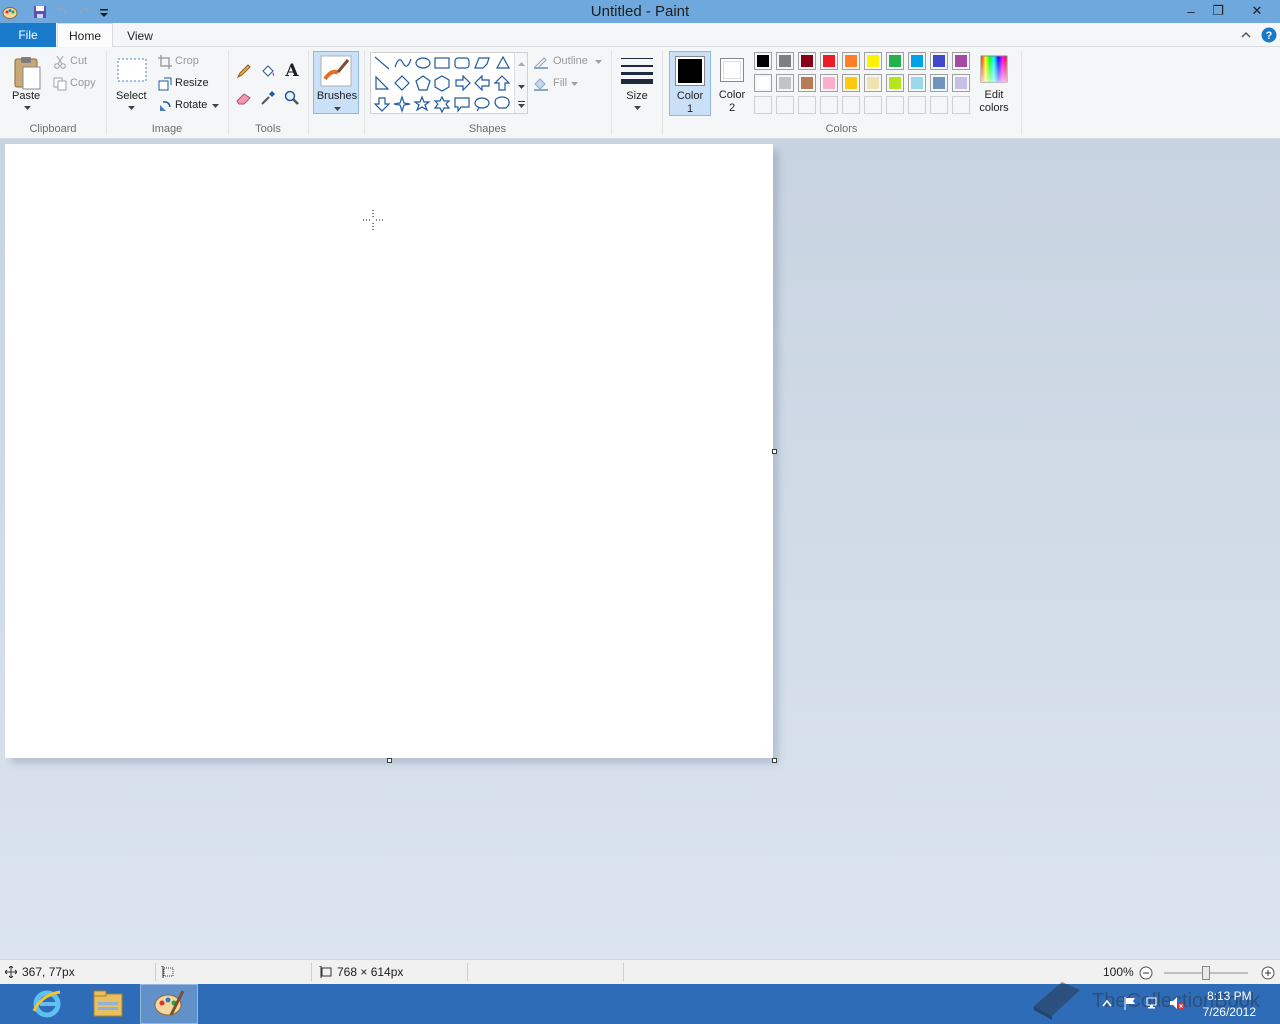 The height and width of the screenshot is (1024, 1280). Describe the element at coordinates (732, 83) in the screenshot. I see `color2-button: Color 2` at that location.